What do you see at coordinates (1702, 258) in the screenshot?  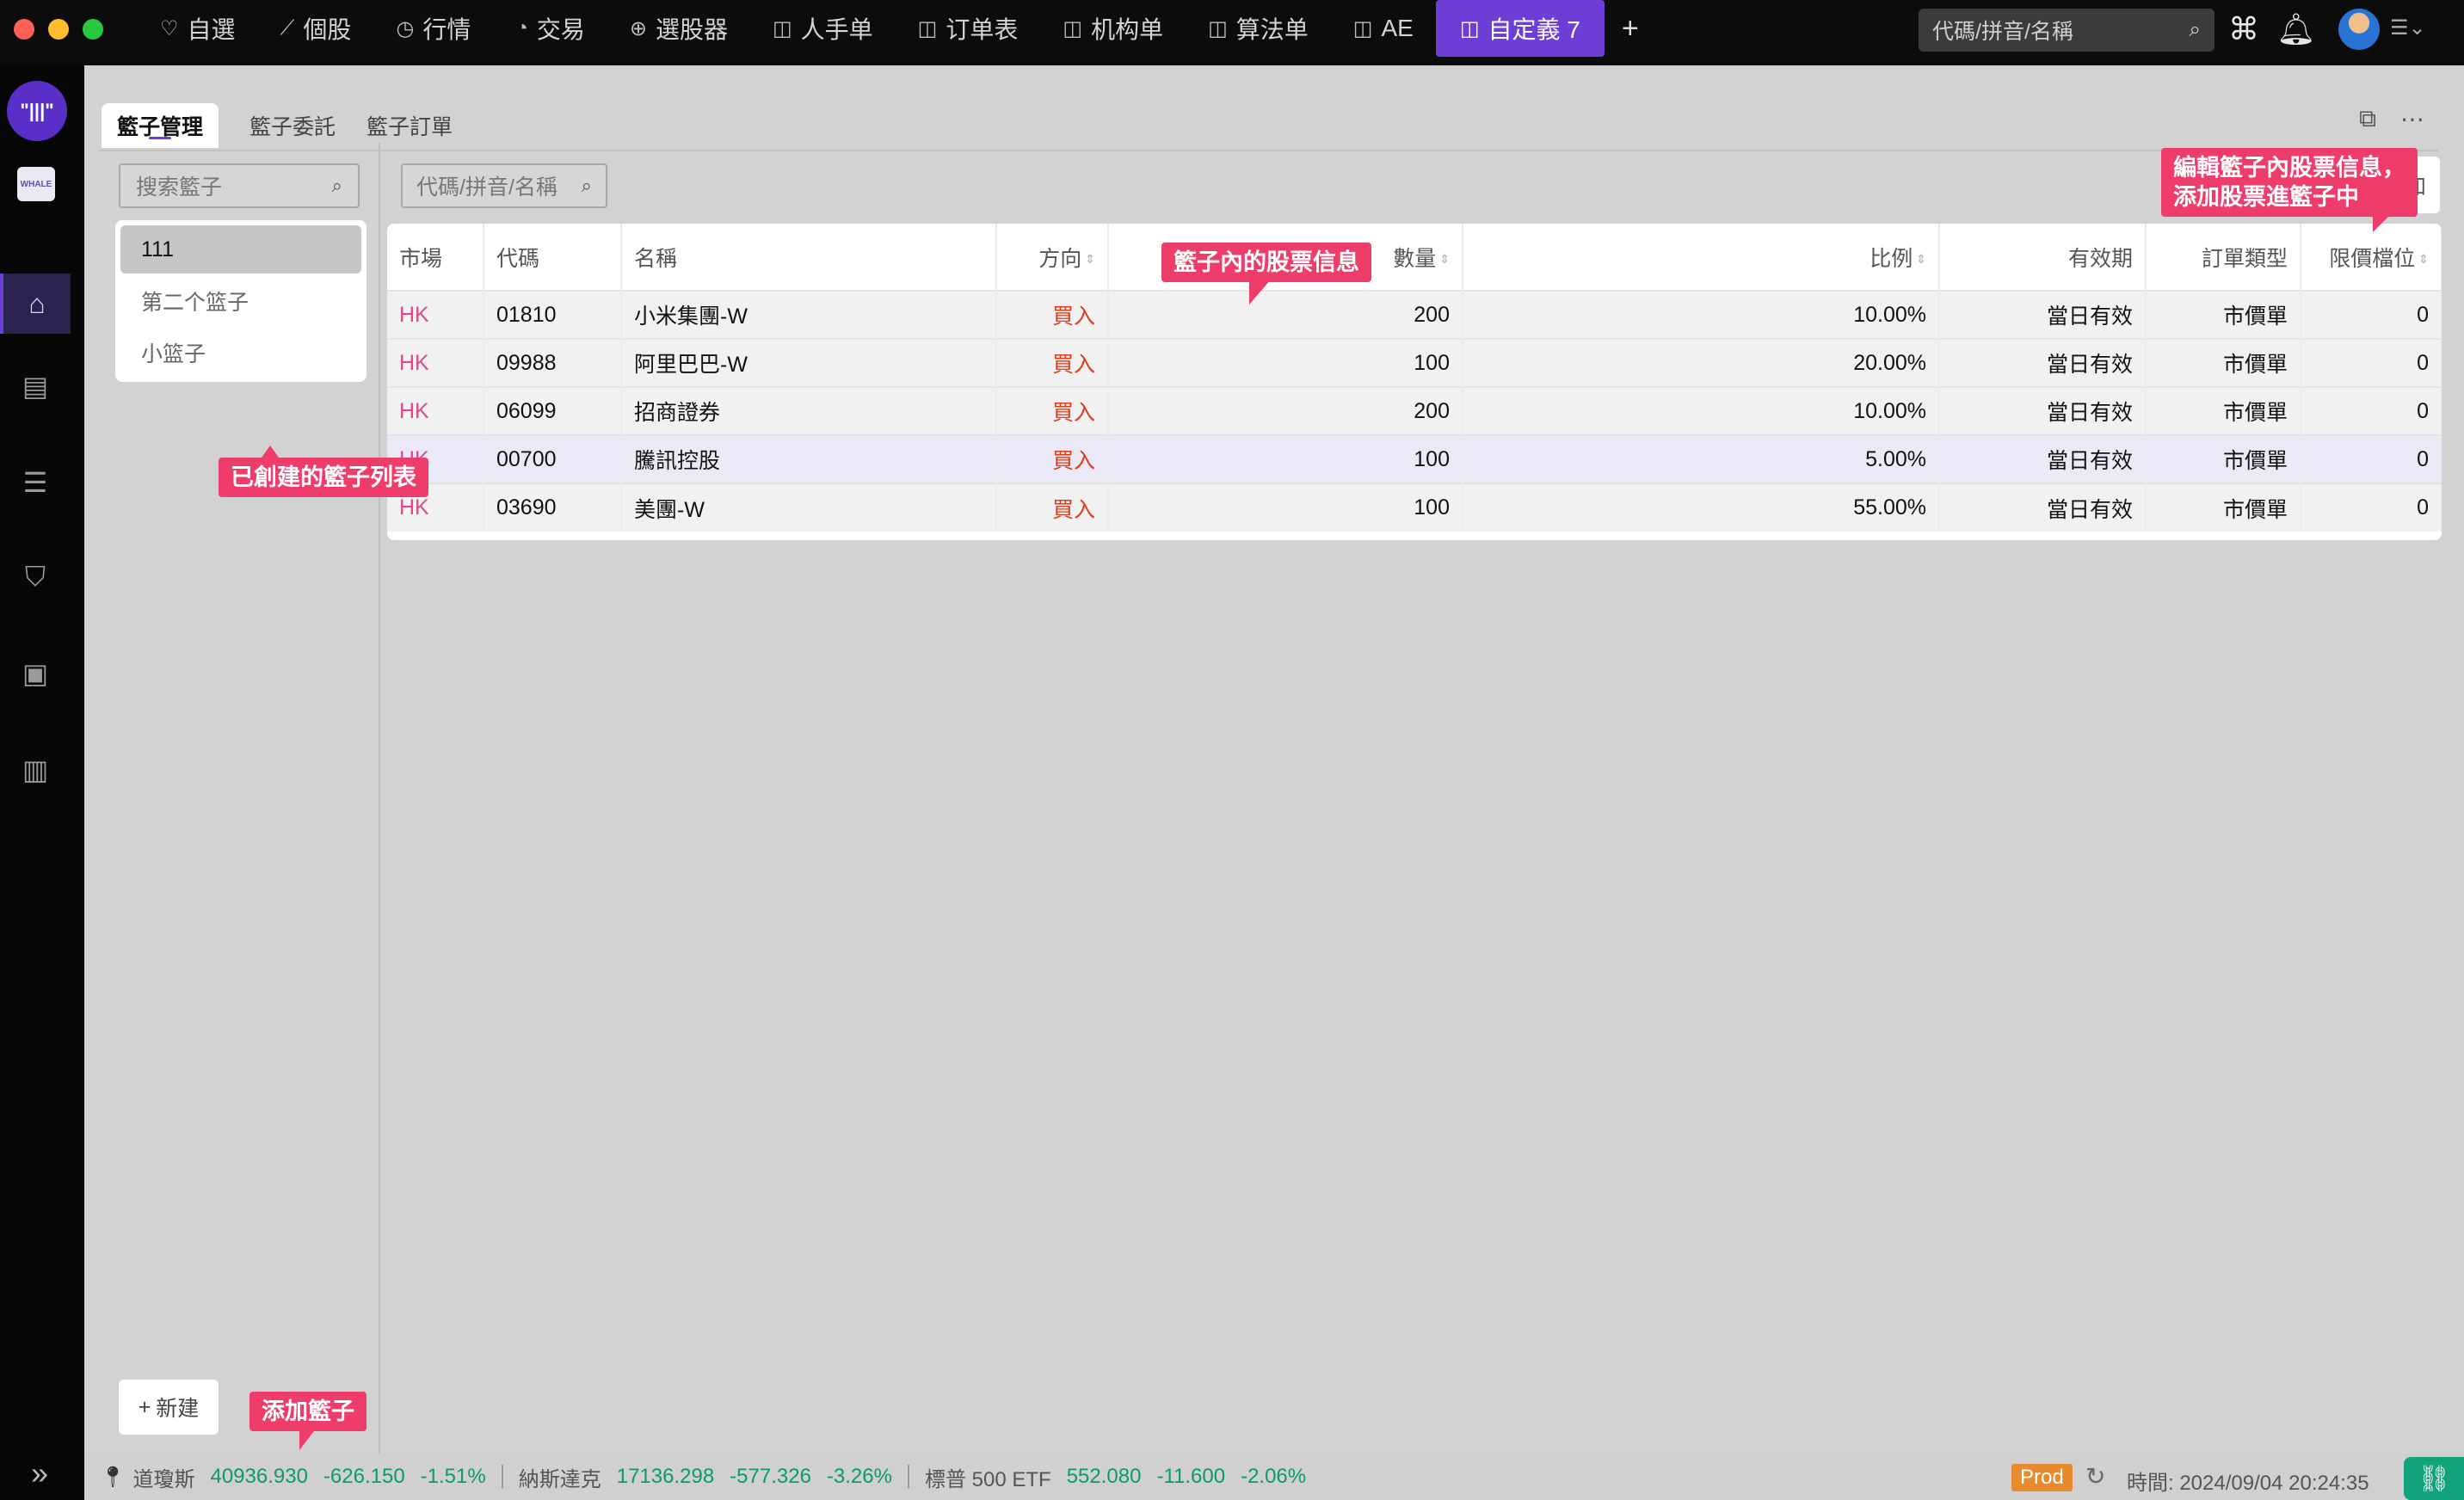 I see `column-header-ratio: 比例 ⇕` at bounding box center [1702, 258].